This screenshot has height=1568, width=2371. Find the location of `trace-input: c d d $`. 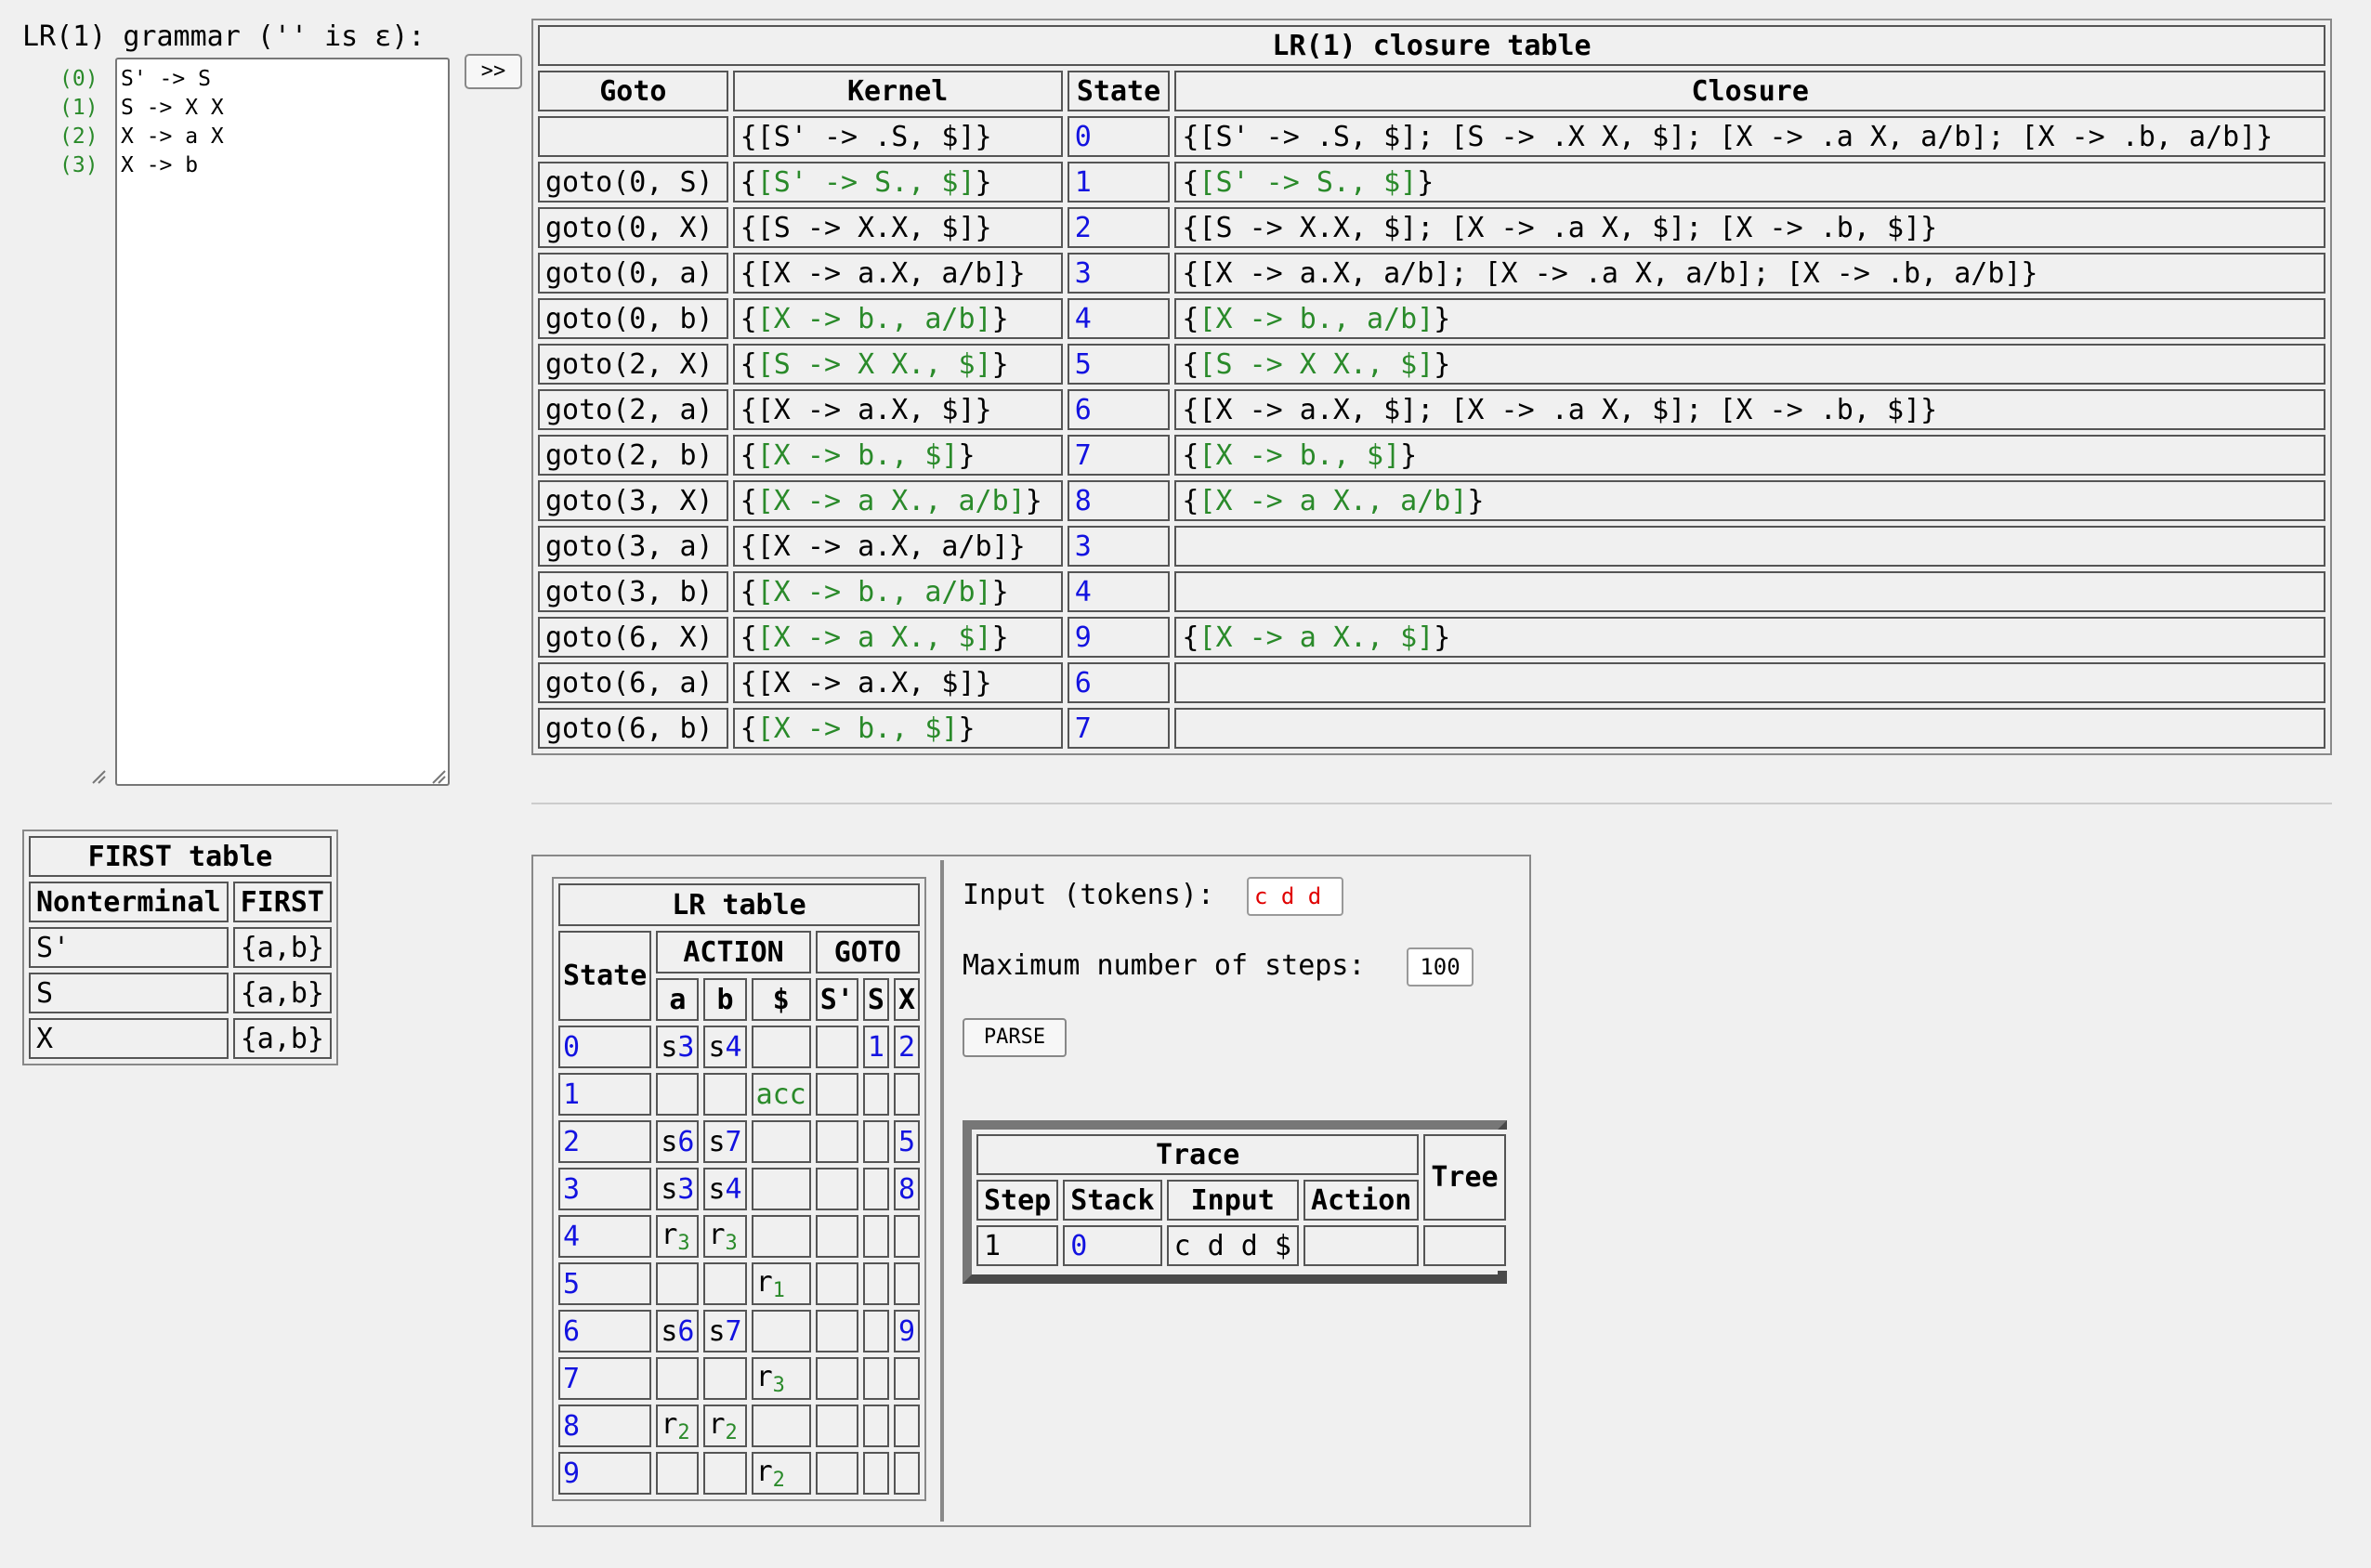

trace-input: c d d $ is located at coordinates (1233, 1245).